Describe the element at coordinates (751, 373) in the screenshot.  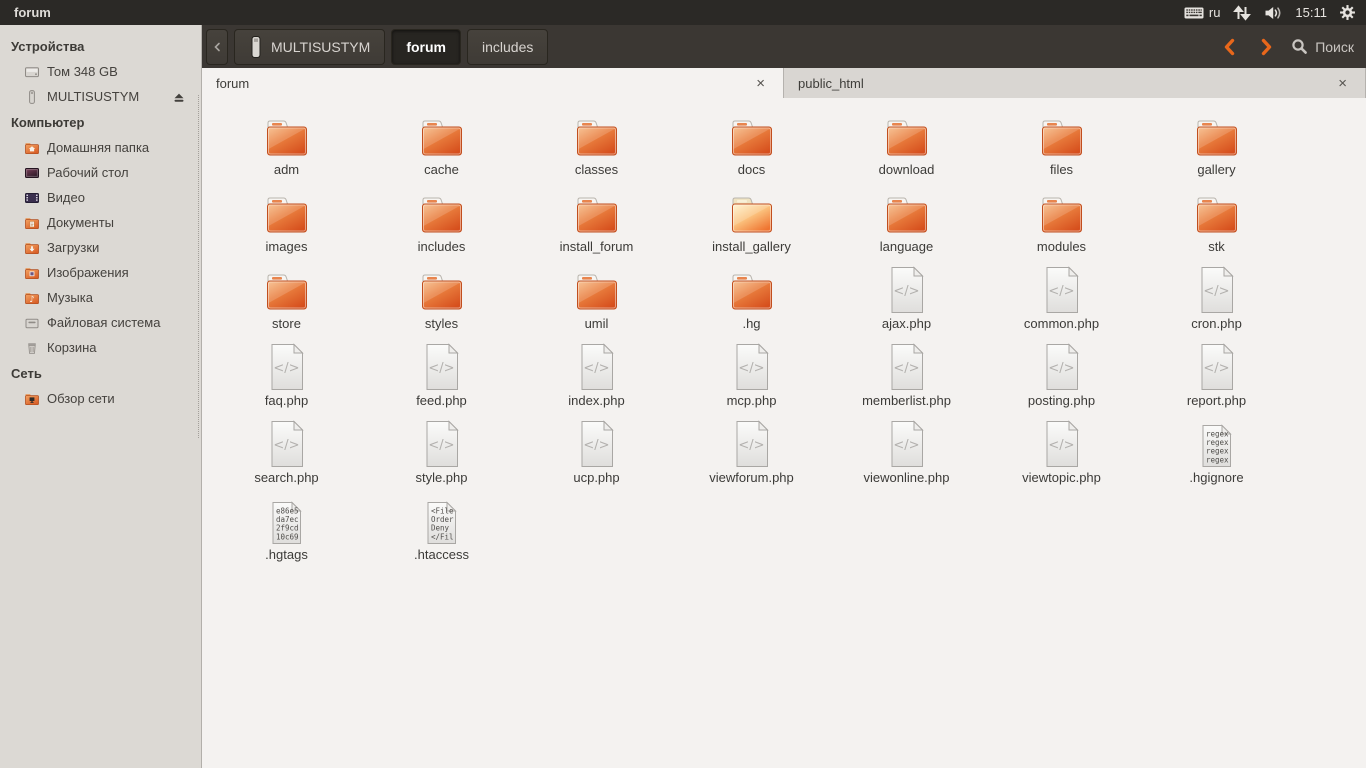
I see `file-item: </> mcp.php` at that location.